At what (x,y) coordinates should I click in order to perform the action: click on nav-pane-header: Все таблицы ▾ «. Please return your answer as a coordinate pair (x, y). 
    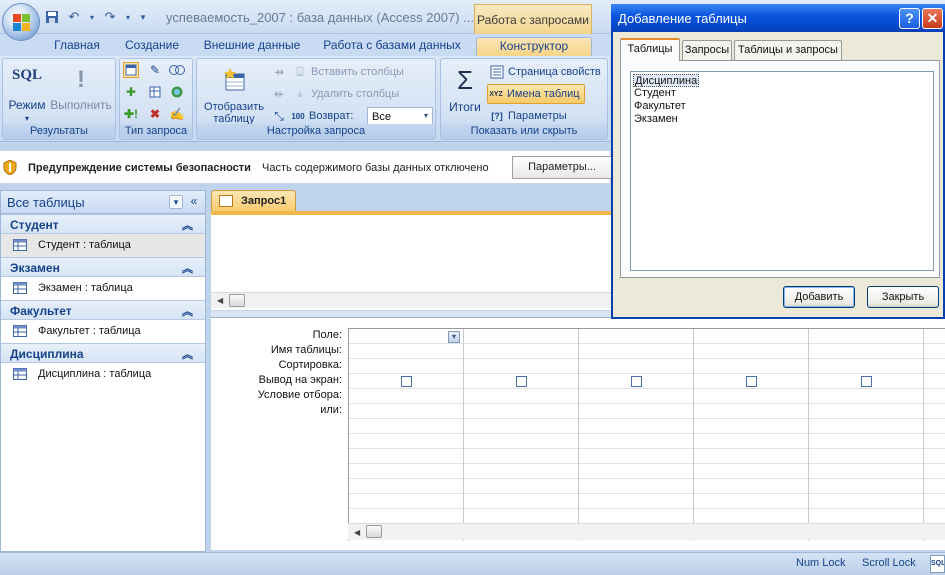
    Looking at the image, I should click on (103, 202).